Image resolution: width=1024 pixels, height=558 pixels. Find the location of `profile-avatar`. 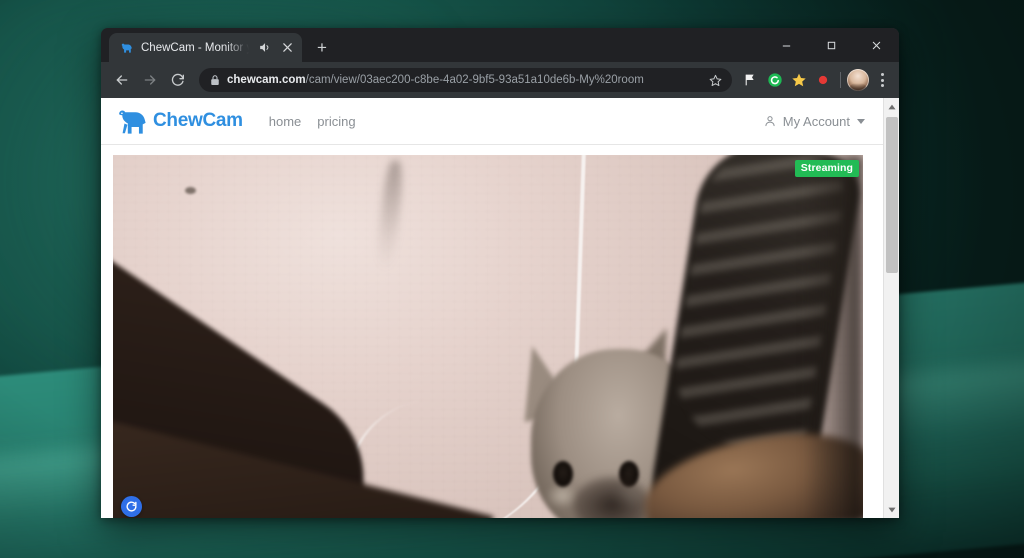

profile-avatar is located at coordinates (858, 80).